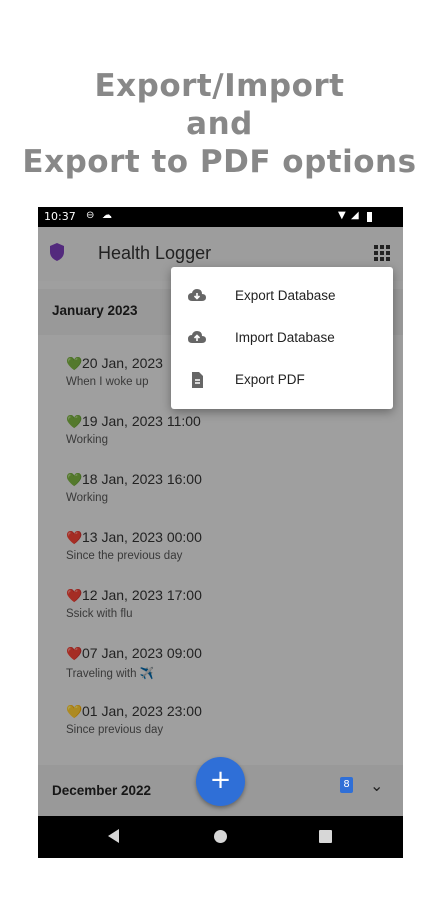  Describe the element at coordinates (342, 215) in the screenshot. I see `wifi-icon: ▼` at that location.